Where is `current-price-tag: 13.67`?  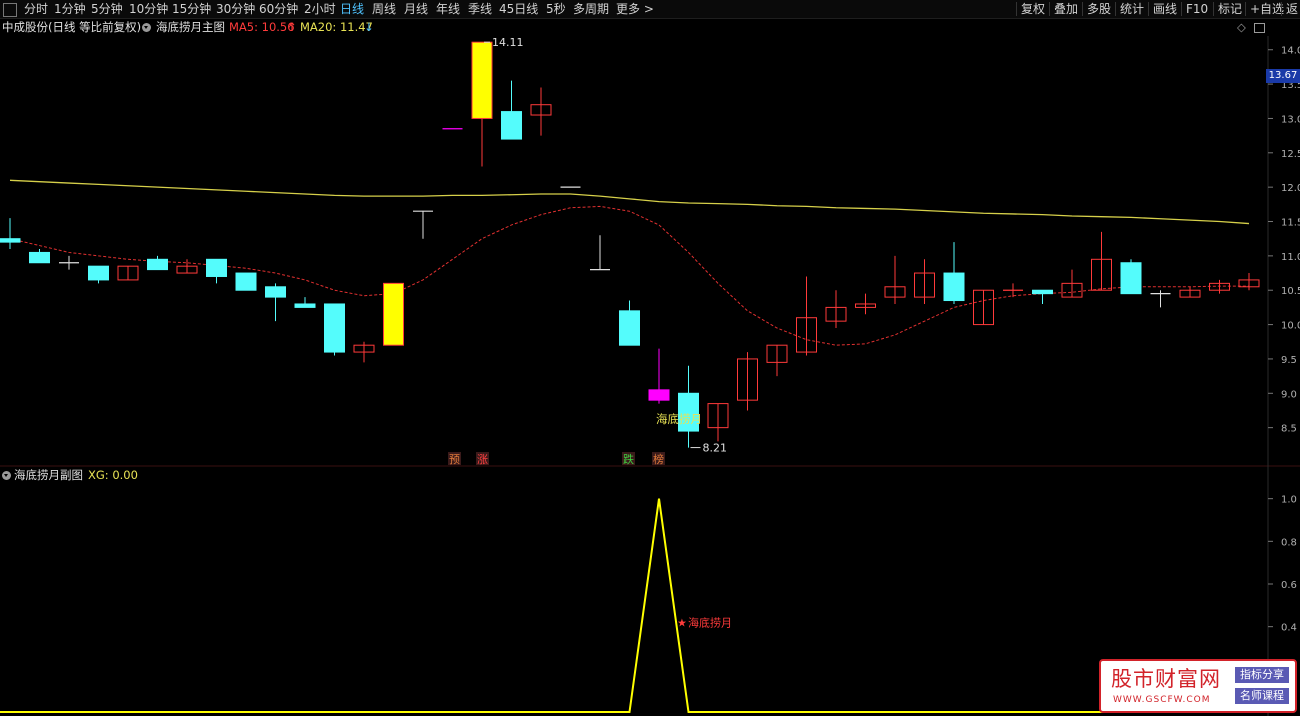 current-price-tag: 13.67 is located at coordinates (1283, 76).